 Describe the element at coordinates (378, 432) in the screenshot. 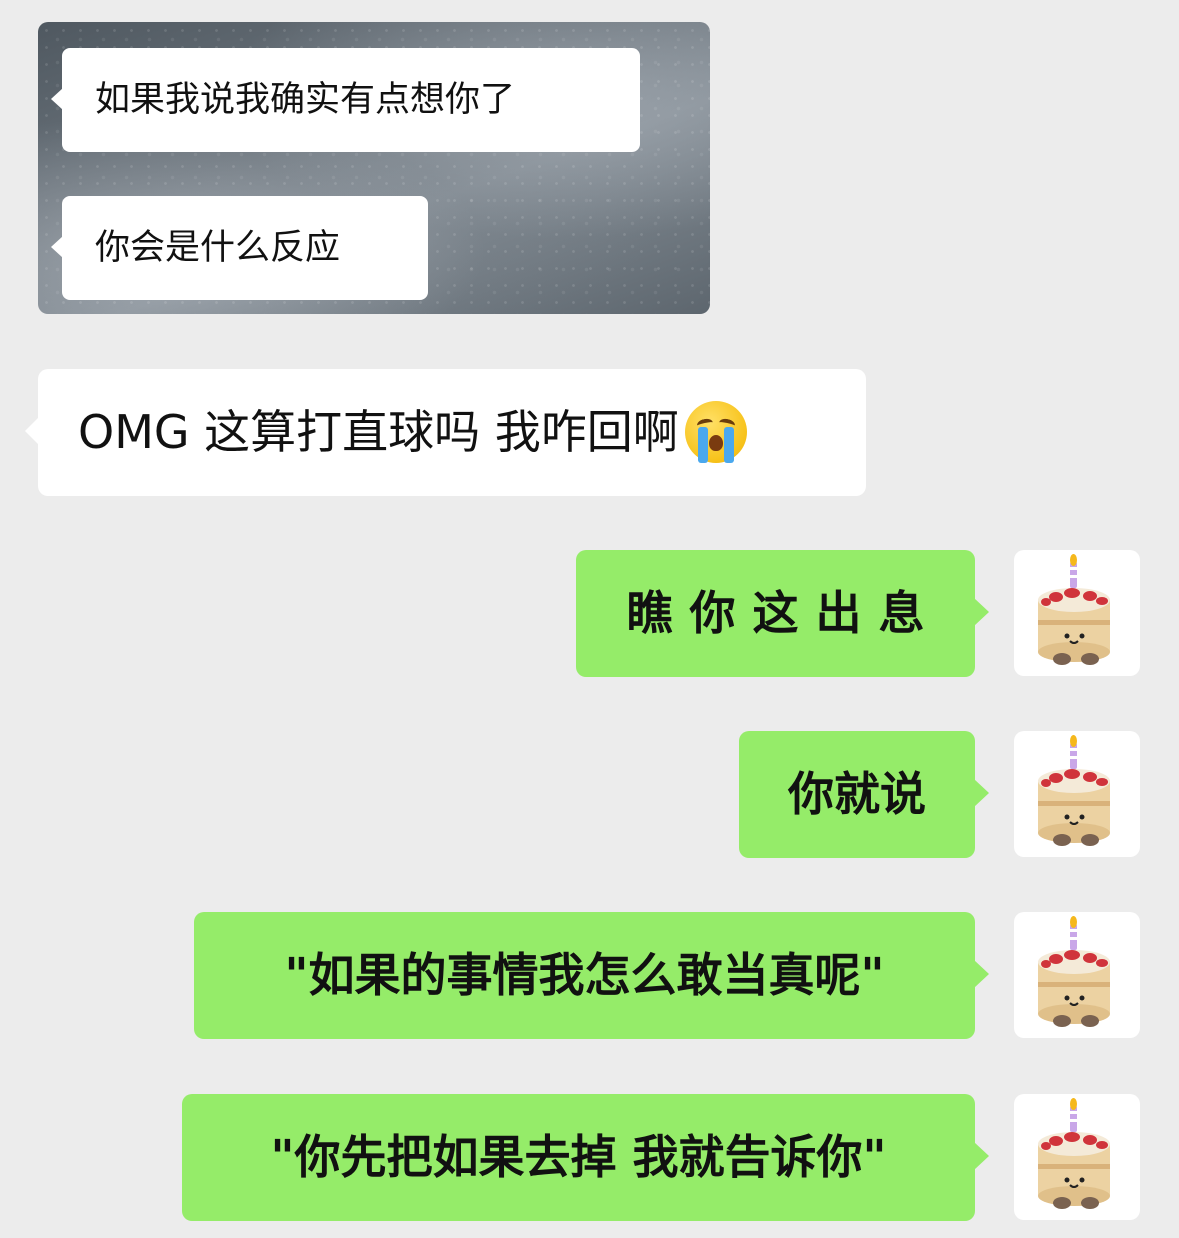

I see `received-message-text: OMG 这算打直球吗 我咋回啊` at that location.